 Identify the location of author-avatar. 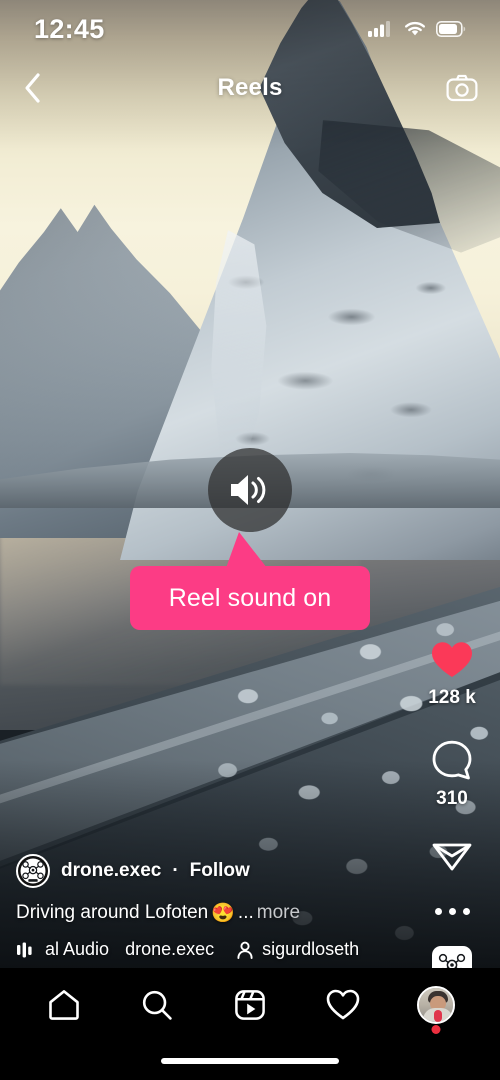
(33, 871).